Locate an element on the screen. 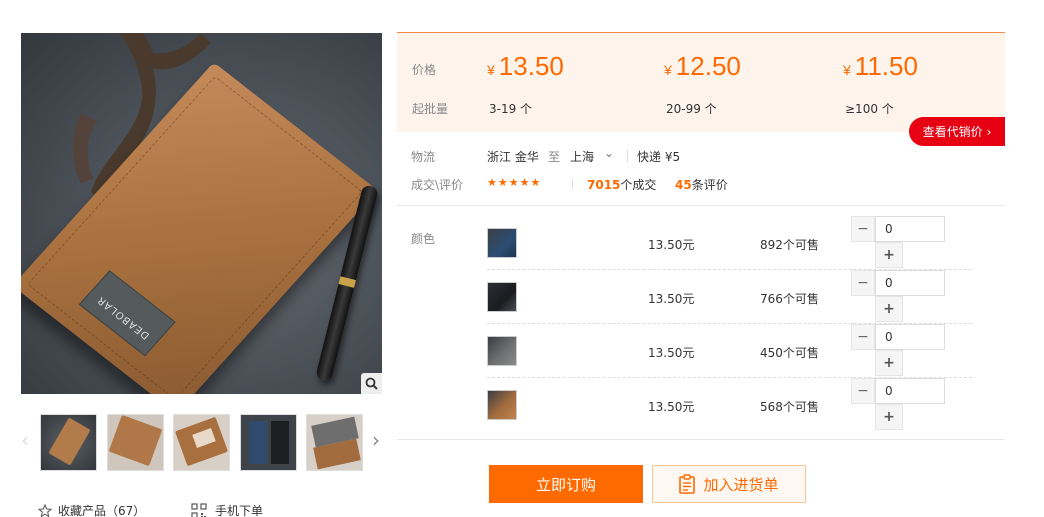 The height and width of the screenshot is (517, 1044). tier-range-3: ≥100 个 is located at coordinates (869, 109).